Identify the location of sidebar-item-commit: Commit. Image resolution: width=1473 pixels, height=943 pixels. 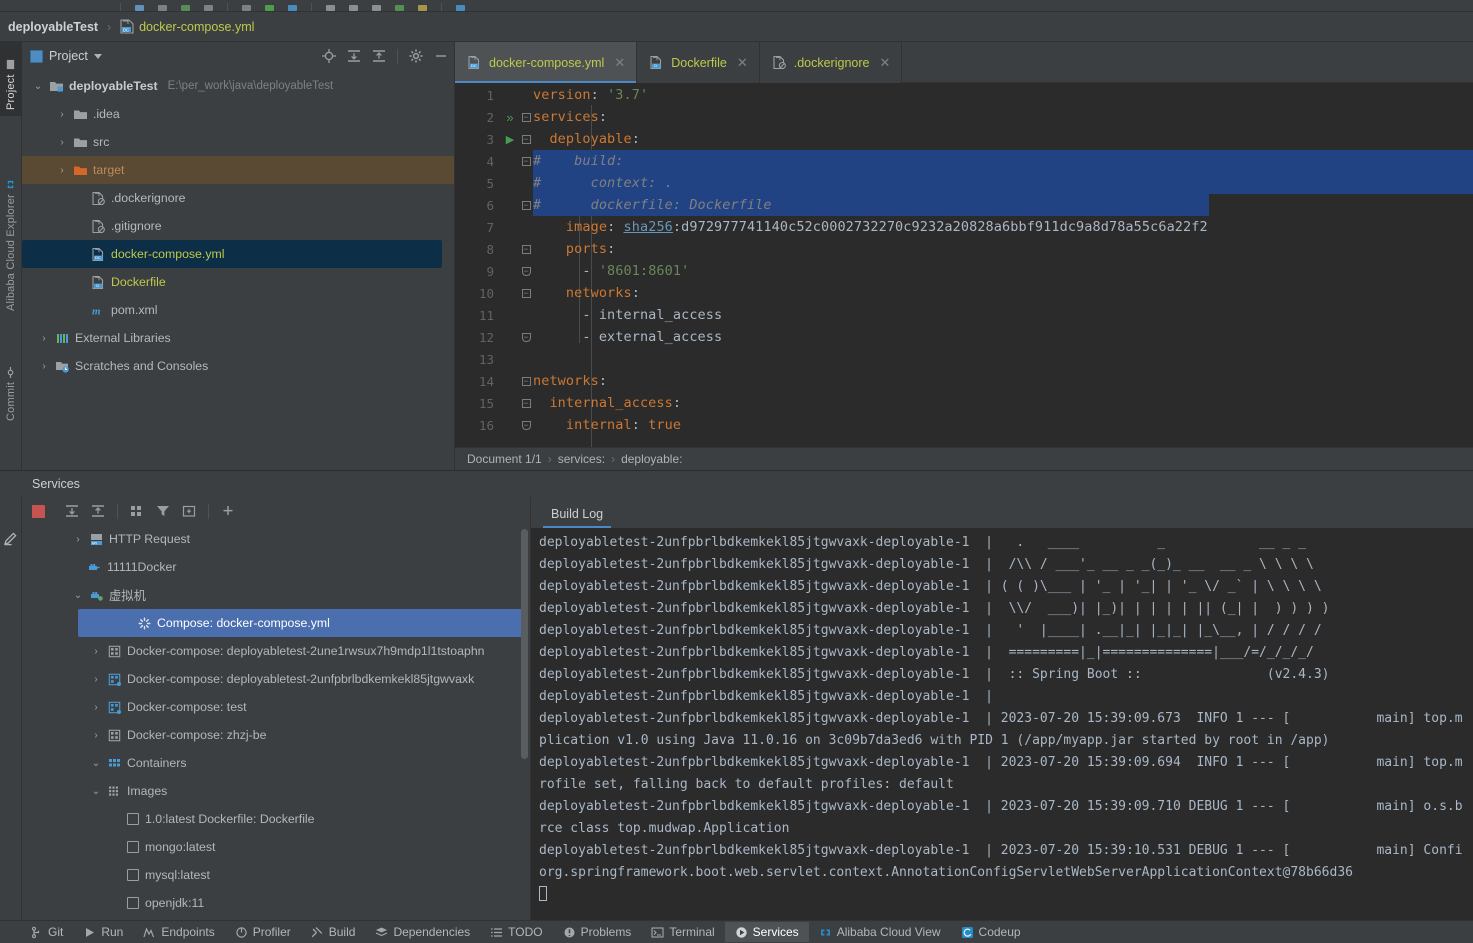
(11, 374).